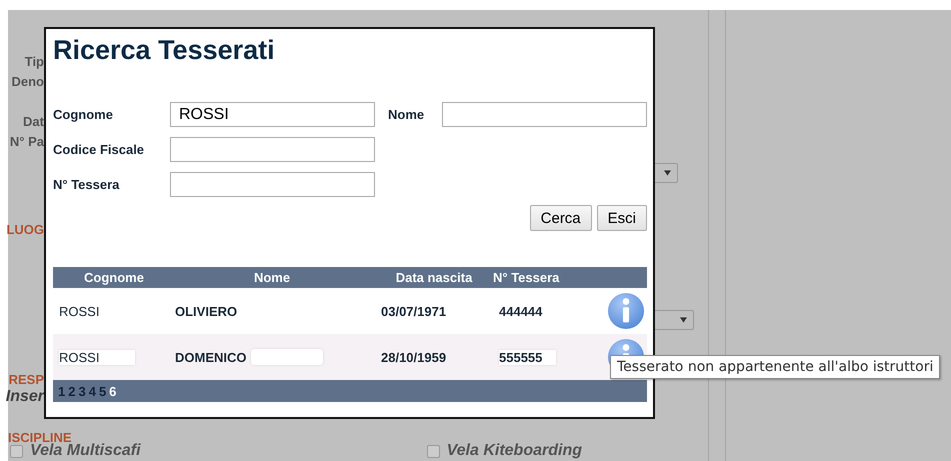 The image size is (951, 461). Describe the element at coordinates (775, 367) in the screenshot. I see `tooltip: Tesserato non appartenente all'albo istruttori` at that location.